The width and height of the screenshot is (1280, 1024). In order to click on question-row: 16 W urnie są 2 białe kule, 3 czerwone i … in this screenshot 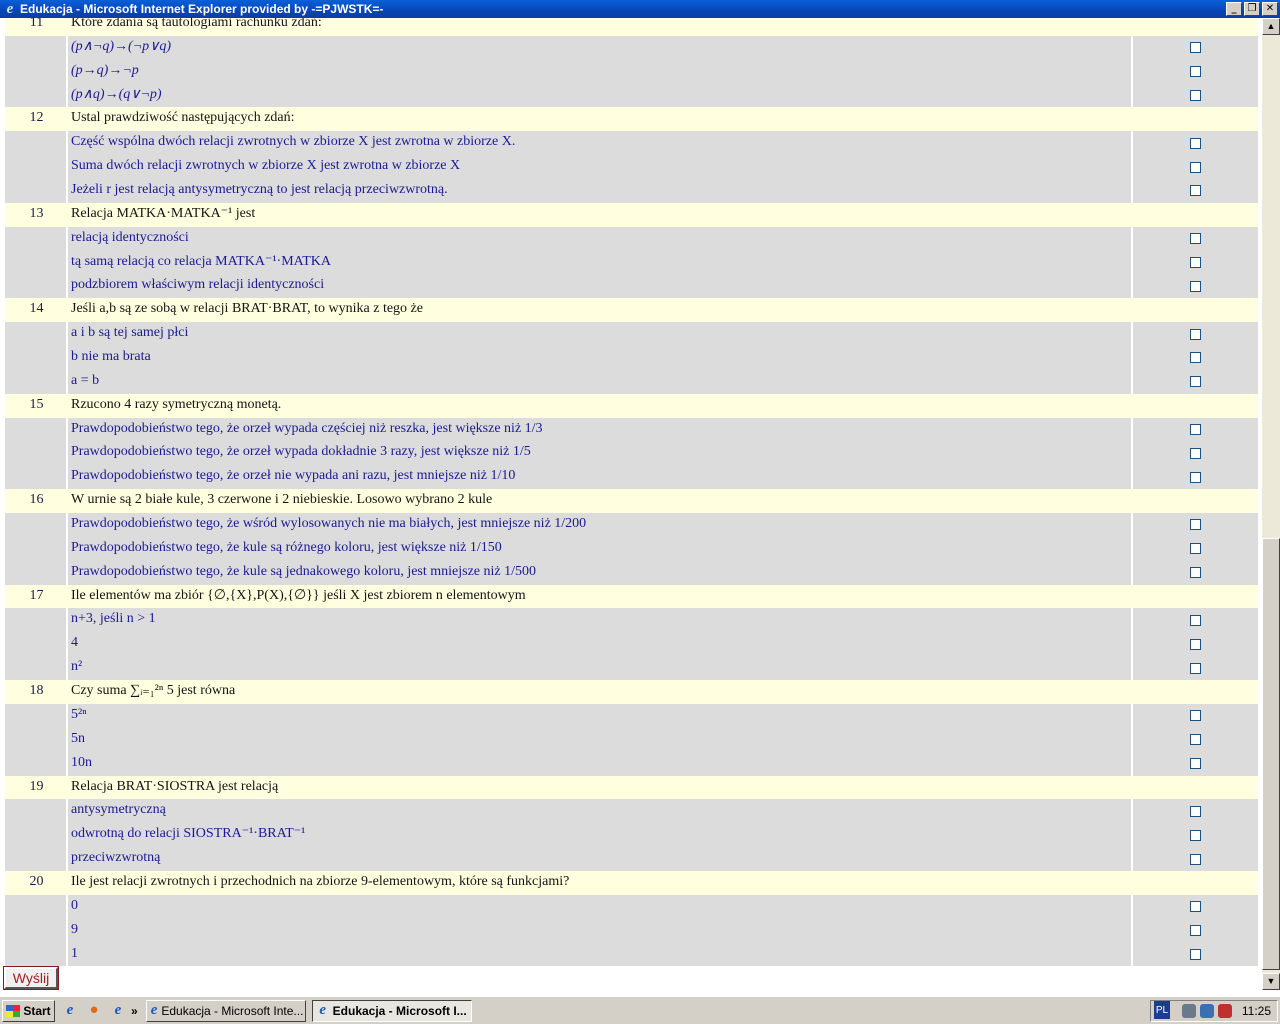, I will do `click(631, 501)`.